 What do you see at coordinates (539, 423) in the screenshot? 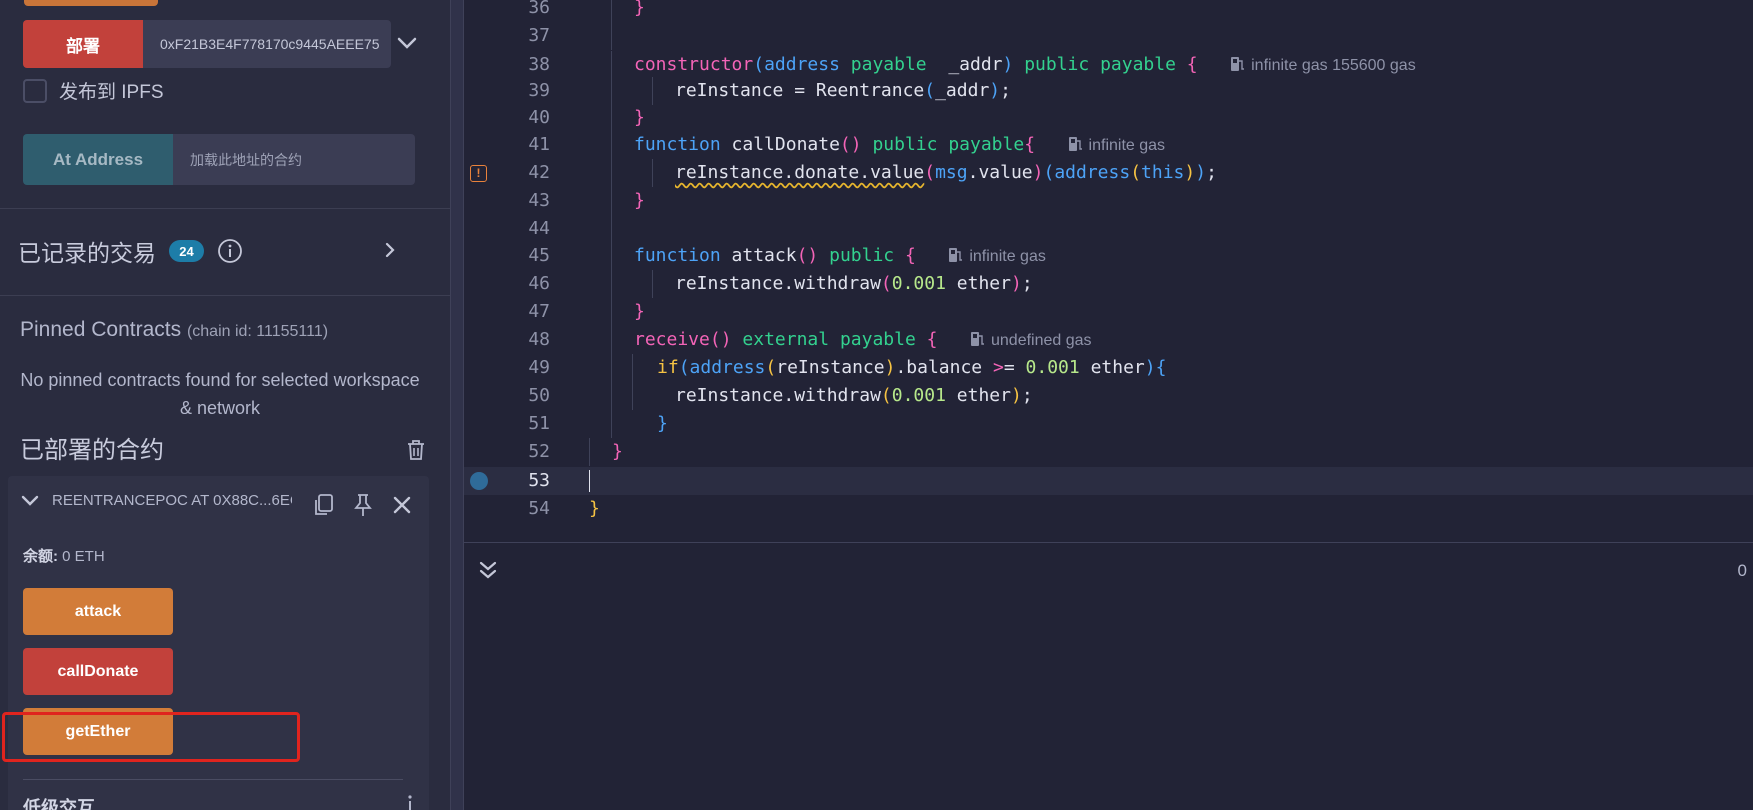
I see `line-number: 51` at bounding box center [539, 423].